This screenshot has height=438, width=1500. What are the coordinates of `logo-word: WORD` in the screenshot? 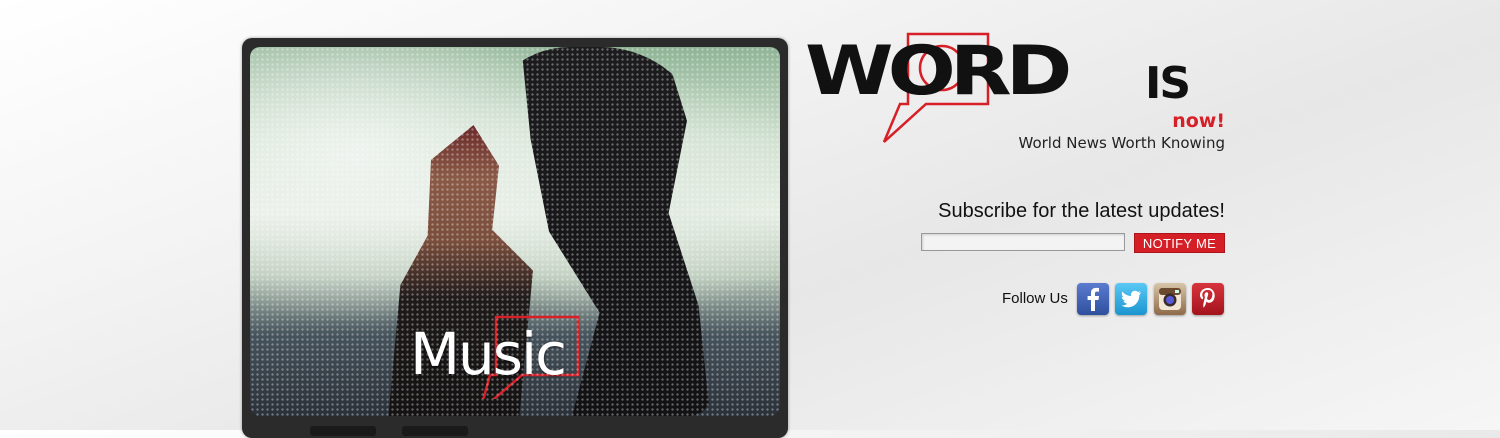 It's located at (938, 71).